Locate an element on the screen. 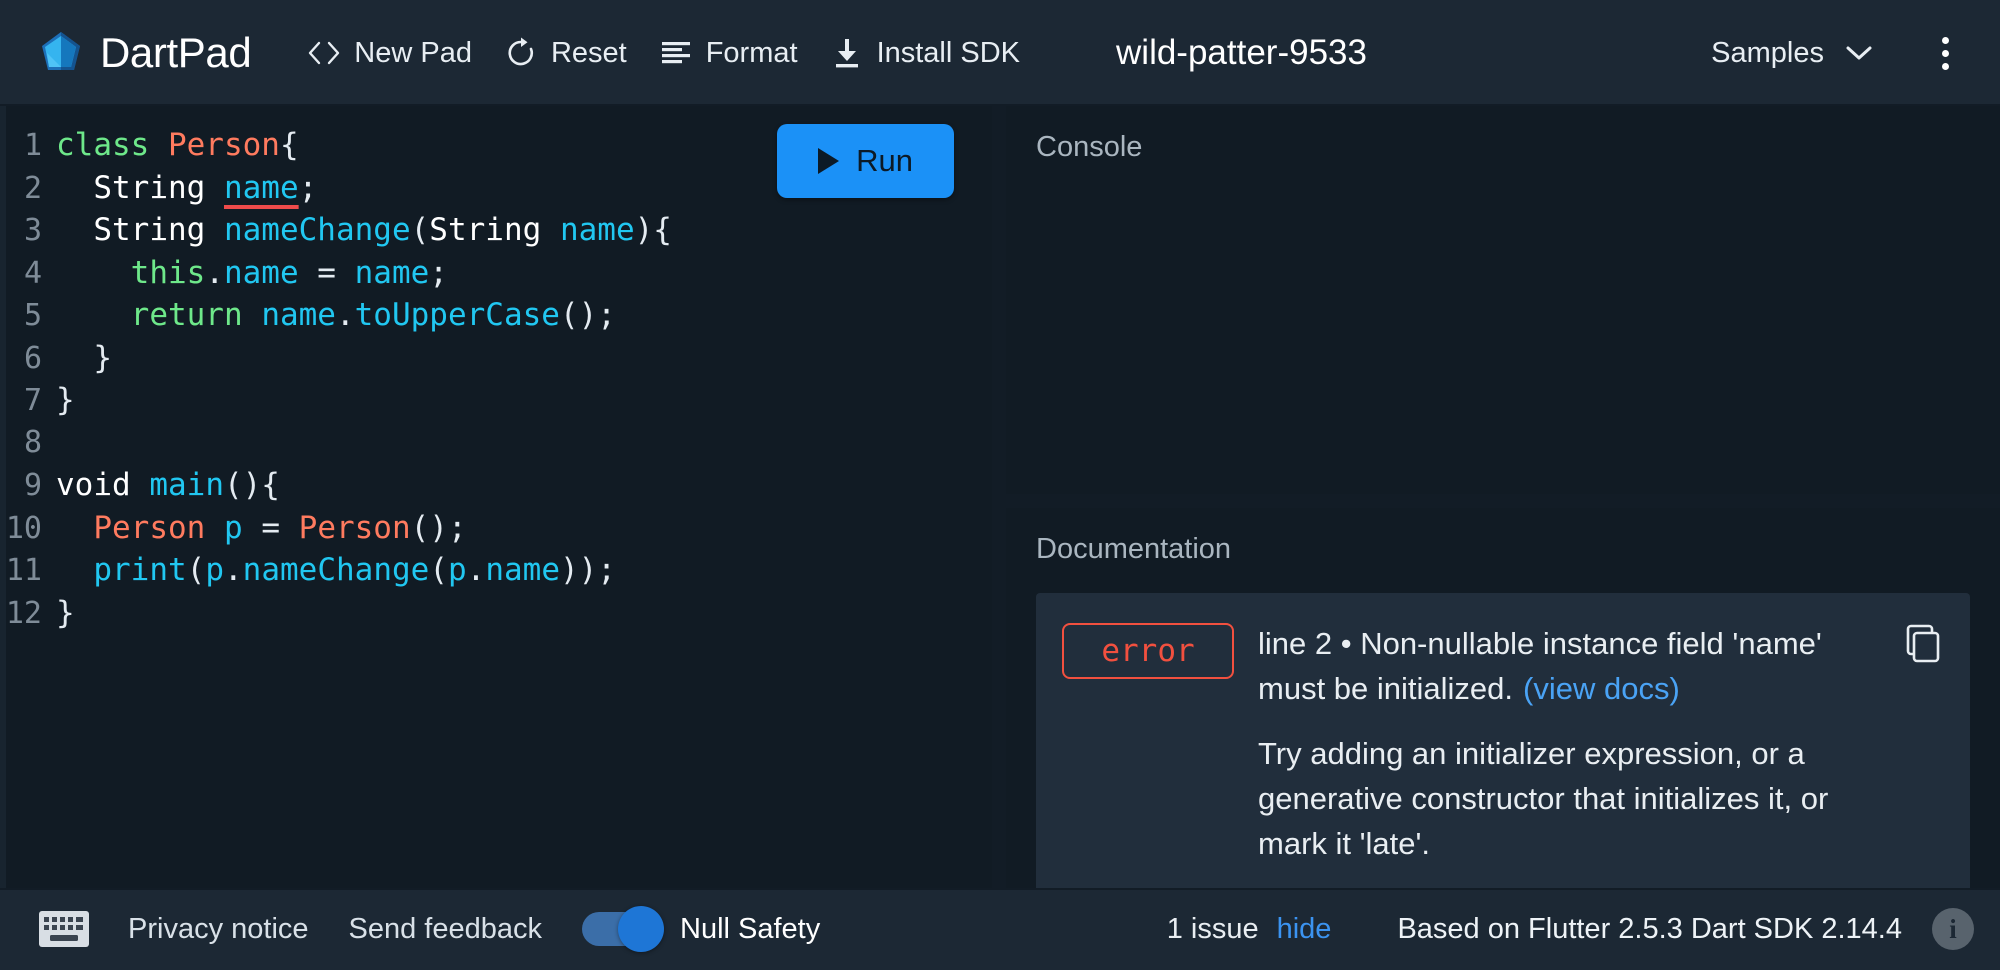 The image size is (2000, 970). run-button: Run is located at coordinates (865, 161).